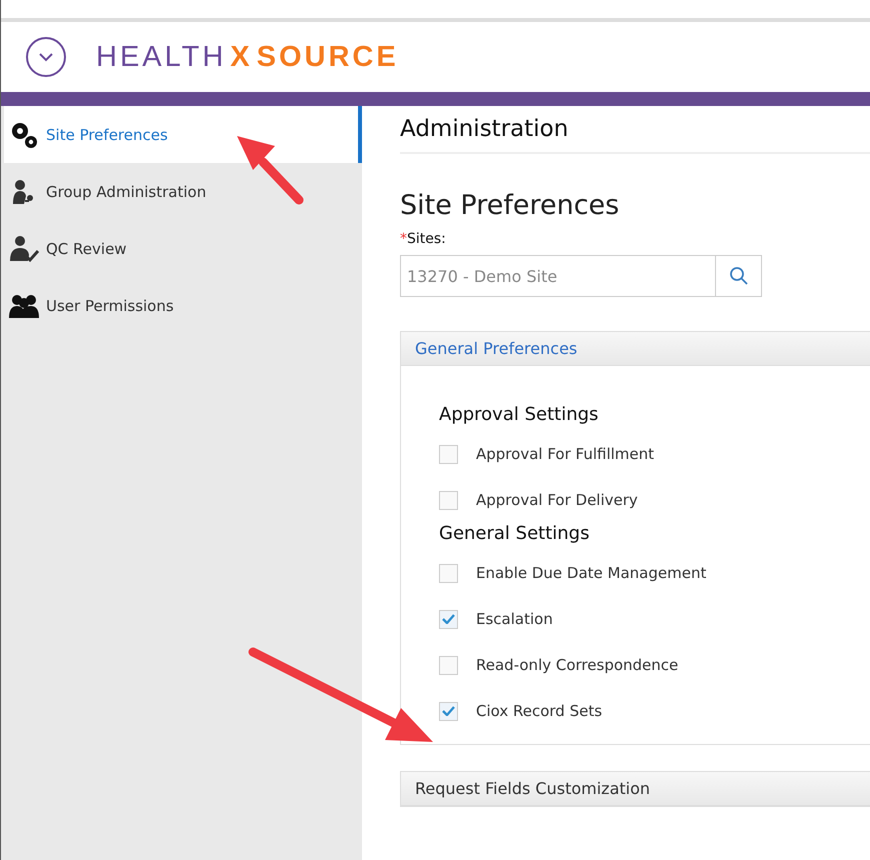 This screenshot has height=860, width=870. What do you see at coordinates (161, 57) in the screenshot?
I see `logo-text: HEALTH` at bounding box center [161, 57].